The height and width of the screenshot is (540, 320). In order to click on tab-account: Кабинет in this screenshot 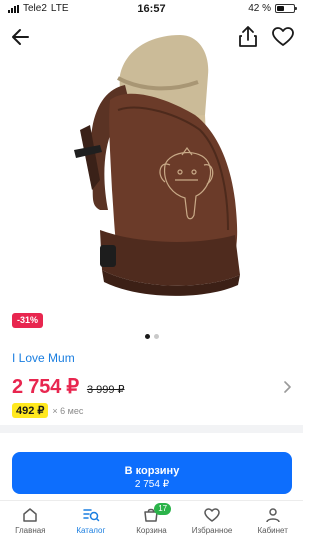, I will do `click(272, 520)`.